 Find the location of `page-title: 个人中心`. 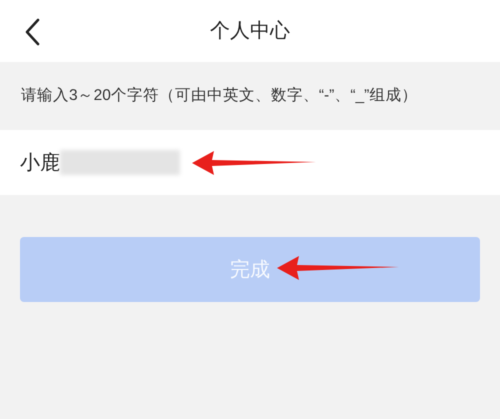

page-title: 个人中心 is located at coordinates (250, 31).